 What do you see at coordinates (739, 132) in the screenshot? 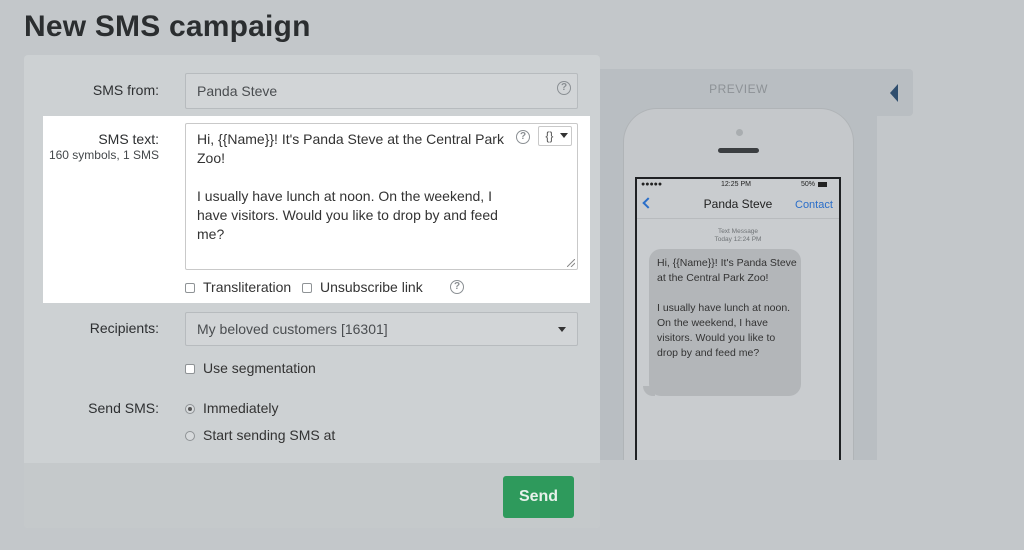
I see `phone-camera` at bounding box center [739, 132].